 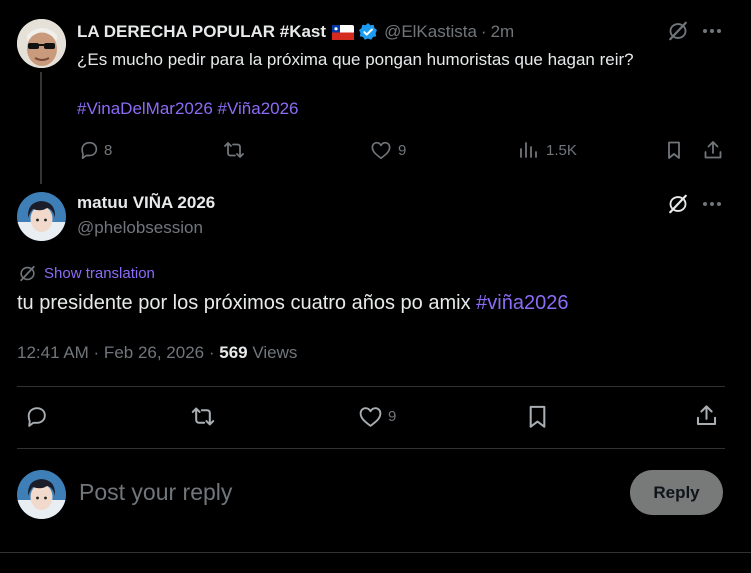 I want to click on tweet-meta: 12:41 AM · Feb 26, 2026 · 569 Views, so click(x=157, y=353).